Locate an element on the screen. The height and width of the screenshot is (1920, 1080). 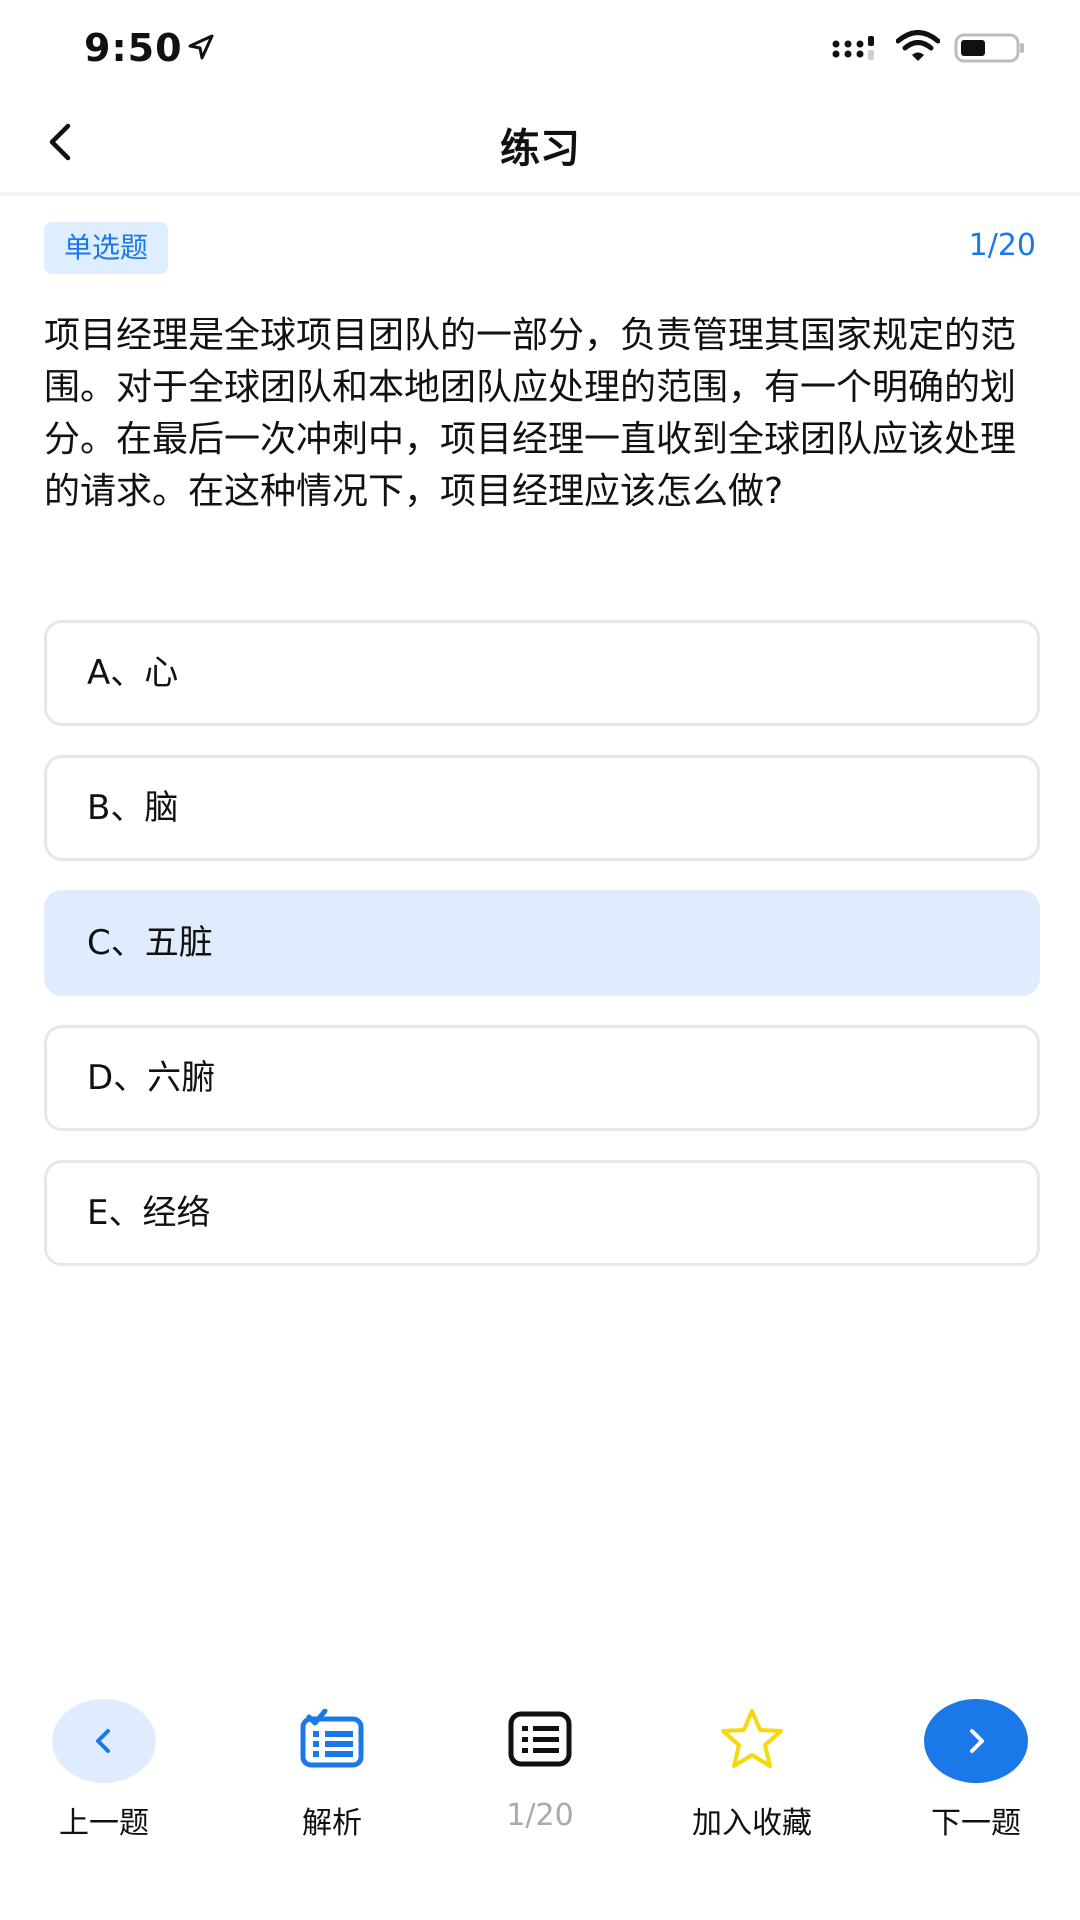
analysis-label: 解析 is located at coordinates (332, 1823).